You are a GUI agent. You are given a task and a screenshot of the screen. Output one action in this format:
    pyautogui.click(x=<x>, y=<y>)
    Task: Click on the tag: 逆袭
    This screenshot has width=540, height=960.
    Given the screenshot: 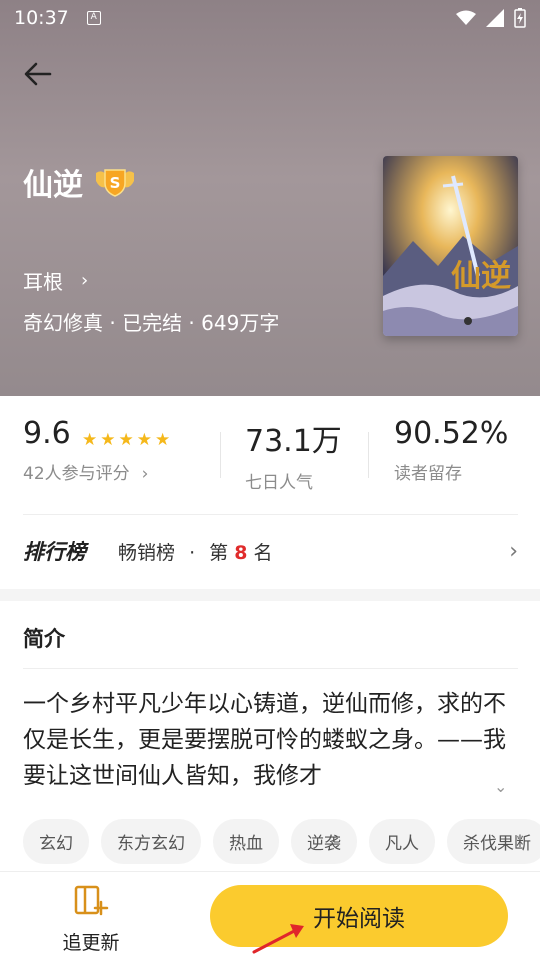 What is the action you would take?
    pyautogui.click(x=324, y=841)
    